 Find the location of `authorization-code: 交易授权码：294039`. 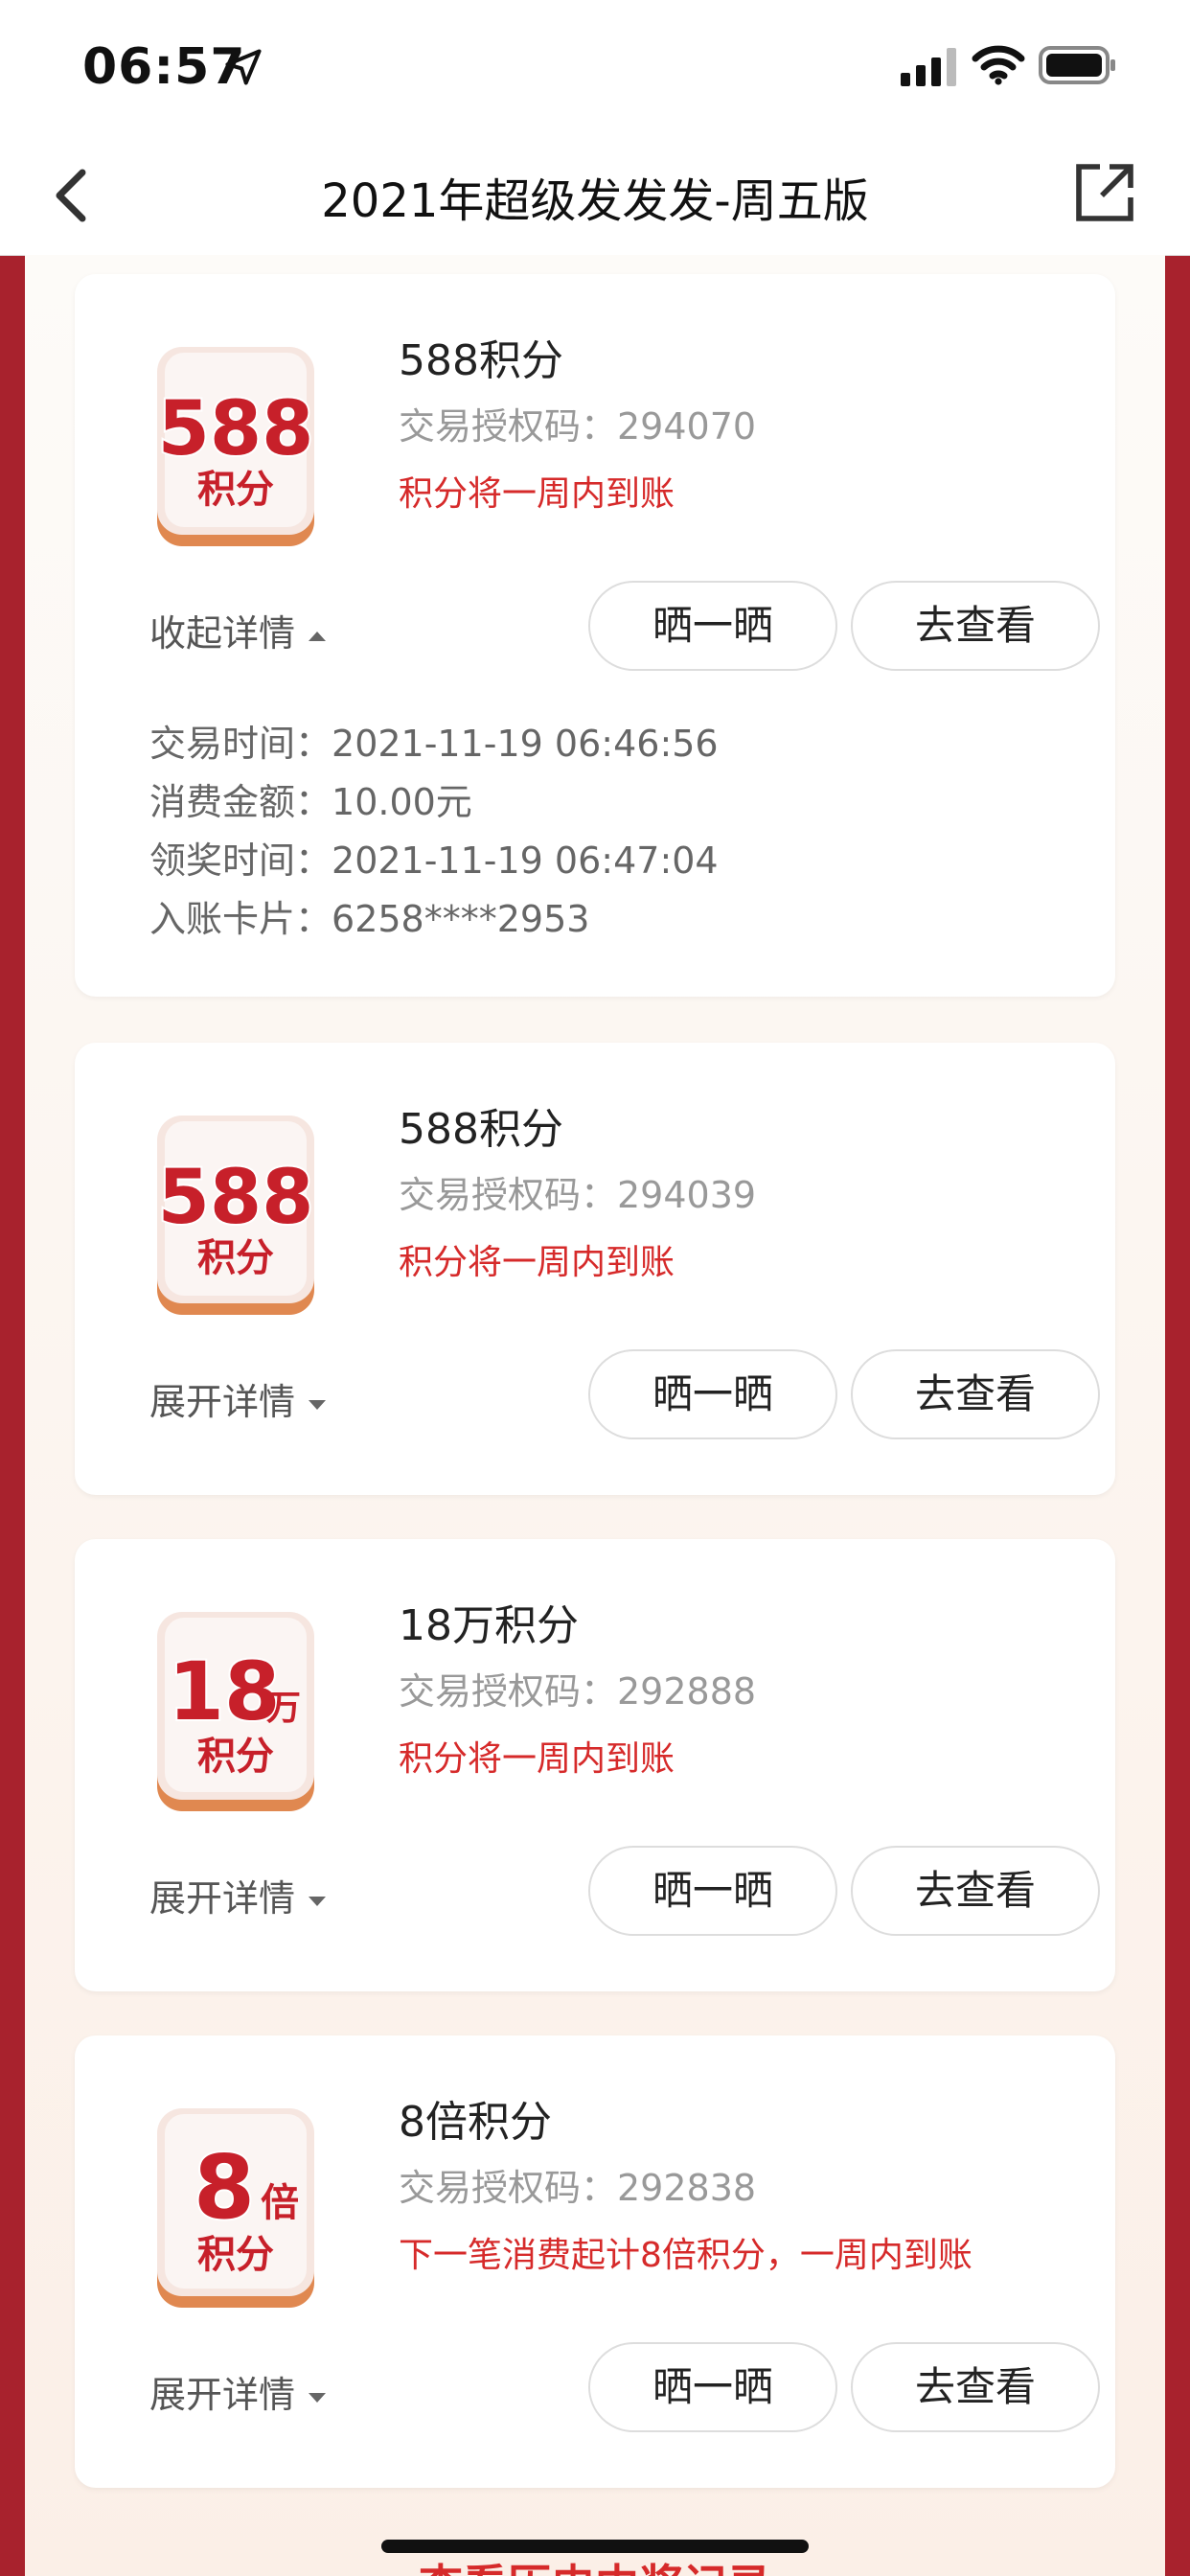

authorization-code: 交易授权码：294039 is located at coordinates (578, 1195).